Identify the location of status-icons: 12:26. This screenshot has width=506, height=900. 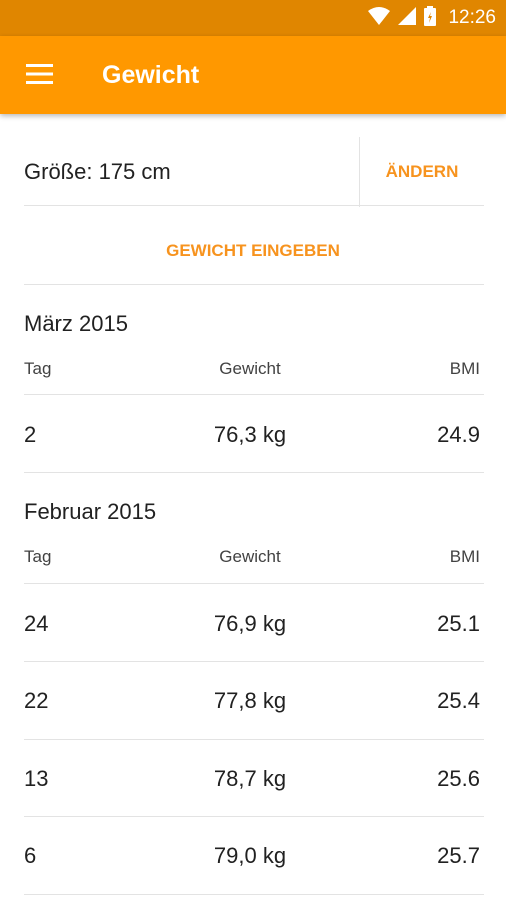
(432, 18).